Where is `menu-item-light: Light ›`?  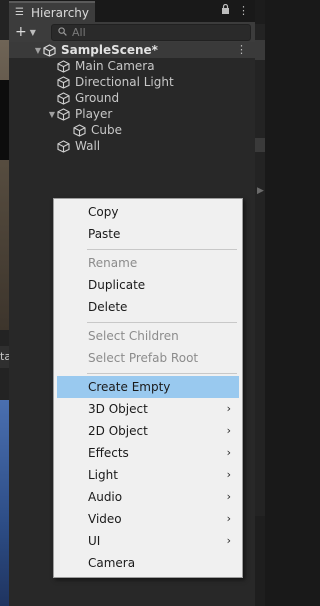
menu-item-light: Light › is located at coordinates (148, 475).